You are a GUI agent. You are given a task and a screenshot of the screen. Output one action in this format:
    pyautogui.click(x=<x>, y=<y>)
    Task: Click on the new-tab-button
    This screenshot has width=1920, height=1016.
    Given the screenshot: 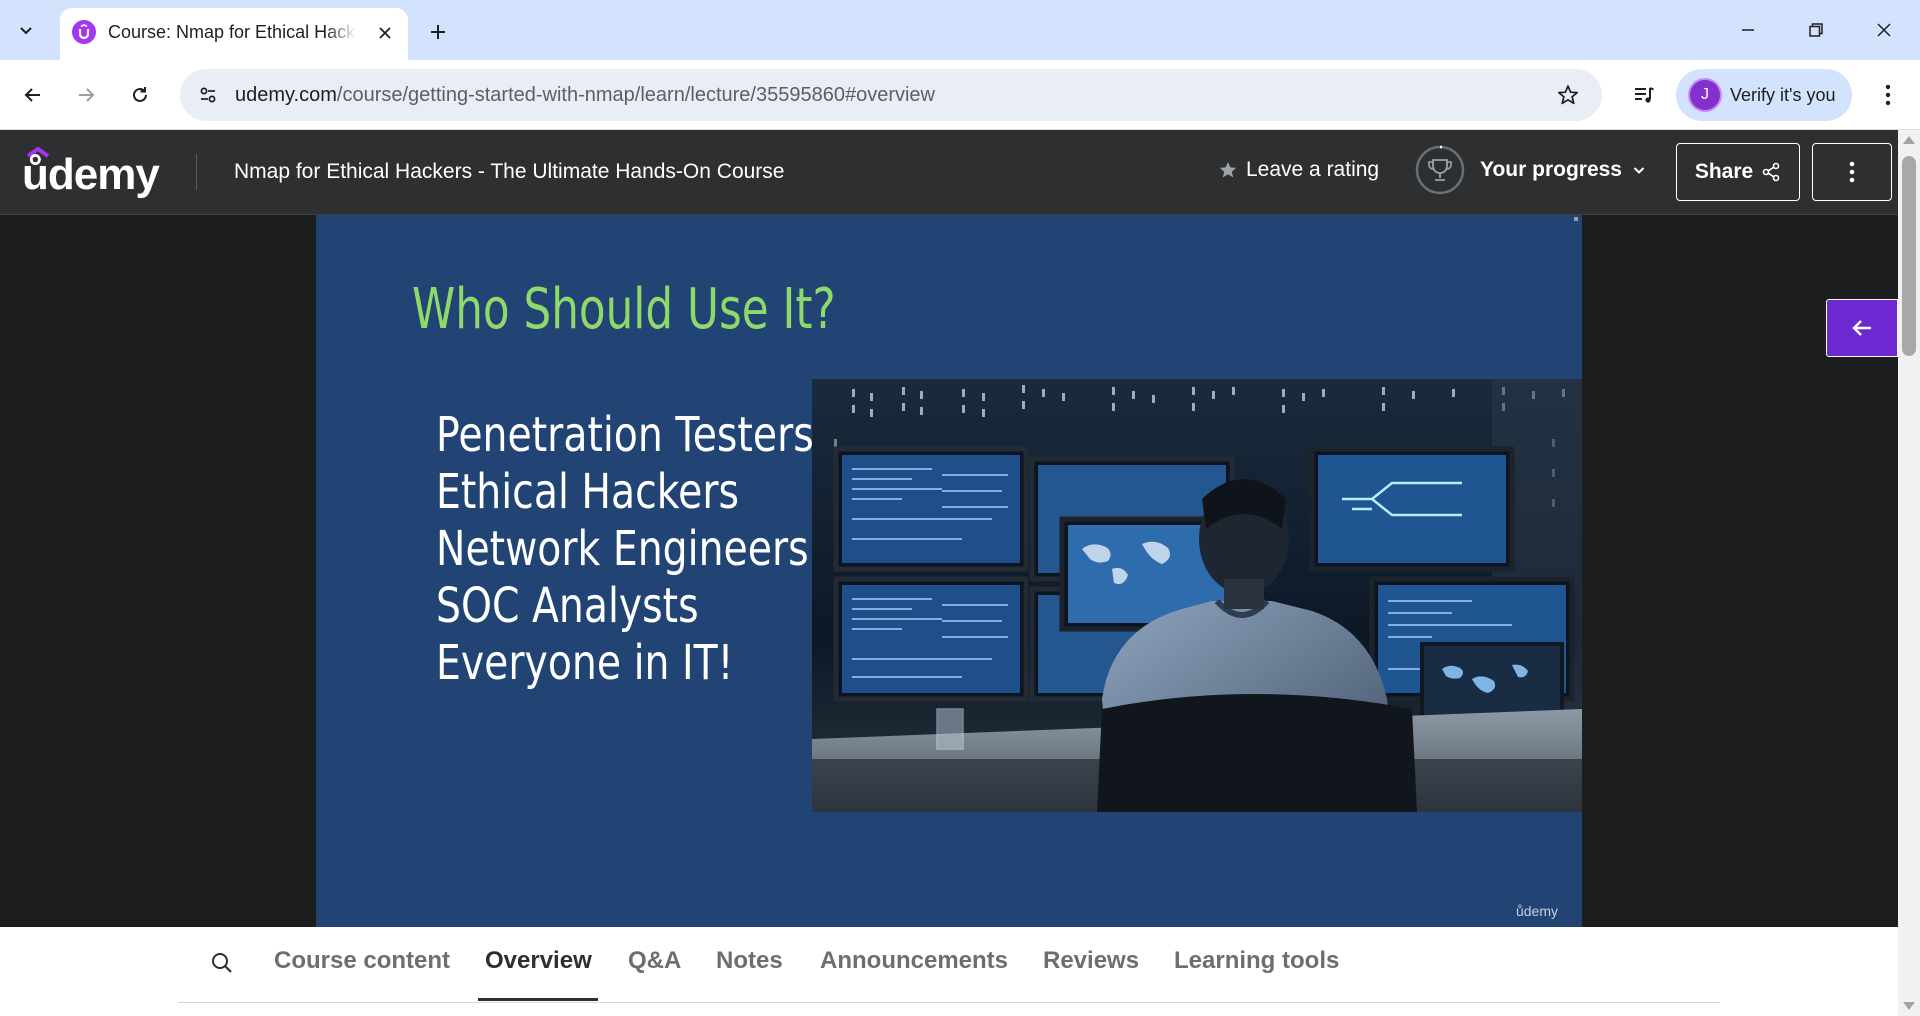 What is the action you would take?
    pyautogui.click(x=438, y=32)
    